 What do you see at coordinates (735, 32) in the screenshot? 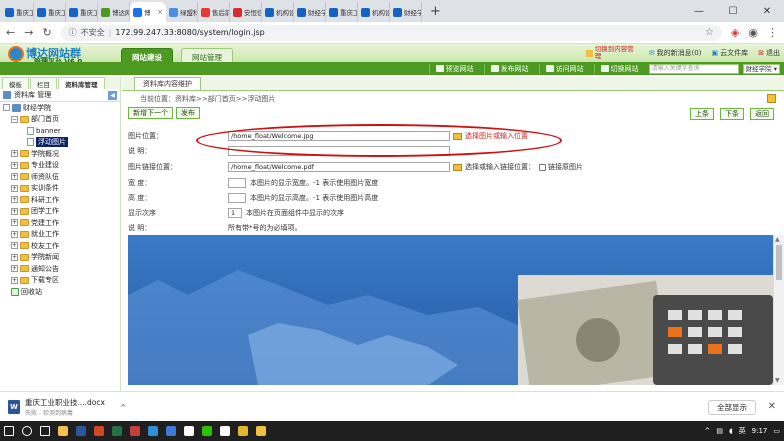
I see `extension-icon: ◈` at bounding box center [735, 32].